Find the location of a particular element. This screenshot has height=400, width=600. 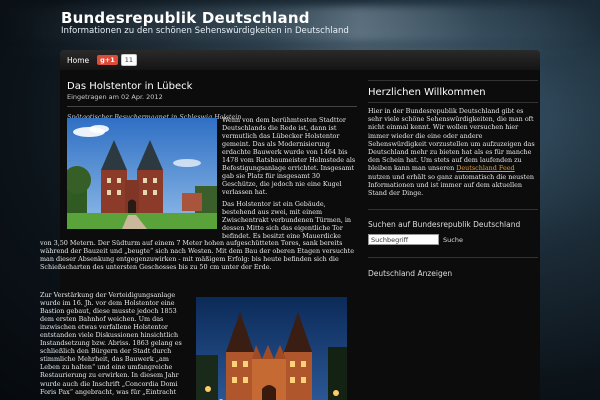

search-input is located at coordinates (403, 240).